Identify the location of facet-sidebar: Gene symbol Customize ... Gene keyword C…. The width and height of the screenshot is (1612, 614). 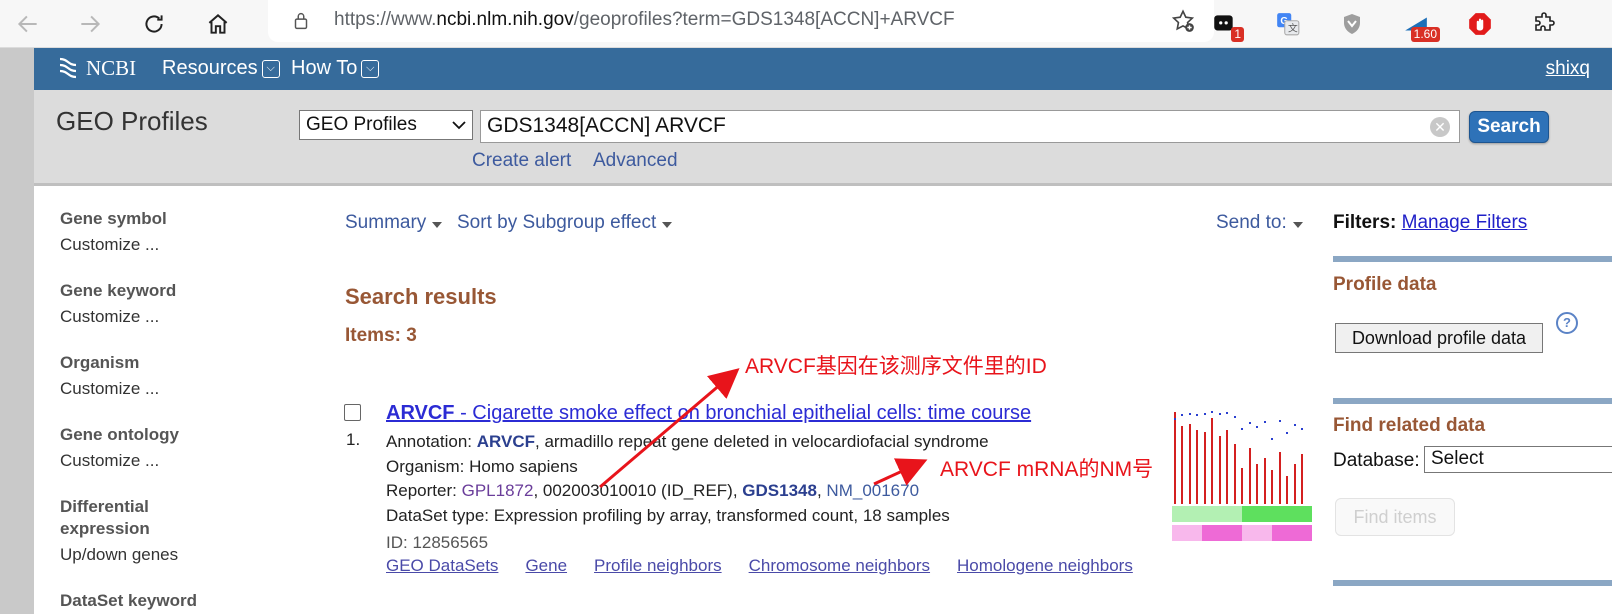
(180, 410).